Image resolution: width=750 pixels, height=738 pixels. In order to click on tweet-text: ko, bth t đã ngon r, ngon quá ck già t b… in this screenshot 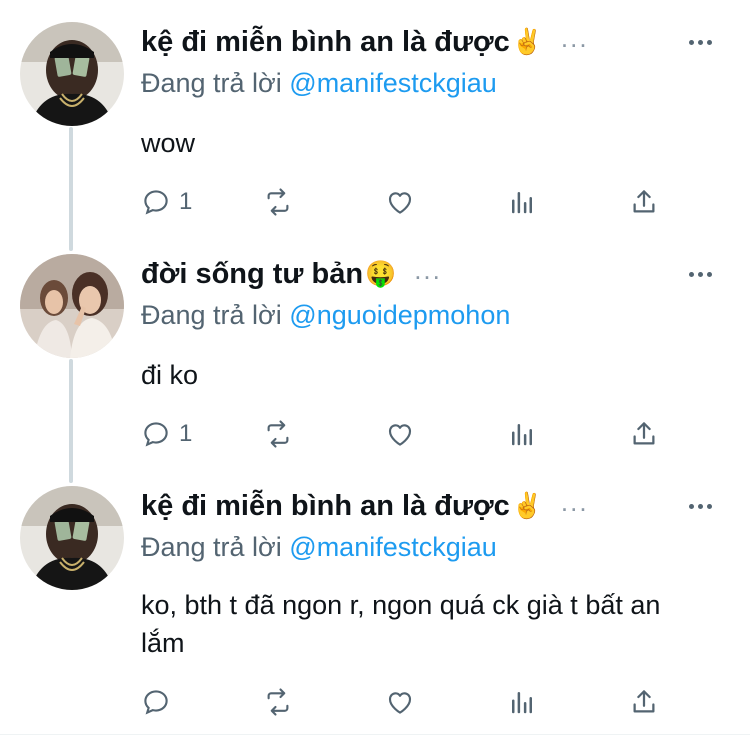, I will do `click(401, 624)`.